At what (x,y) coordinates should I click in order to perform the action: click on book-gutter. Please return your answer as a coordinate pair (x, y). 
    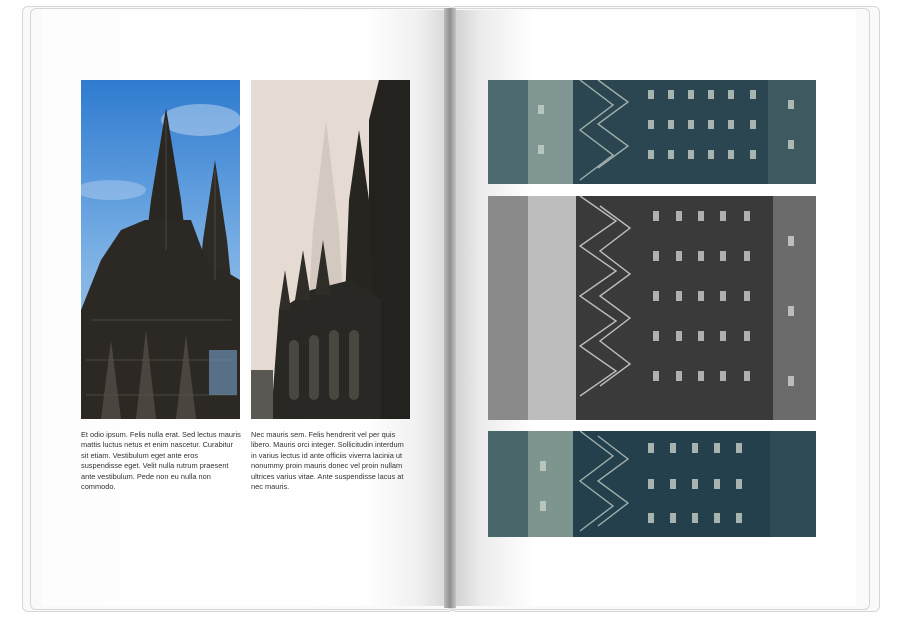
    Looking at the image, I should click on (450, 308).